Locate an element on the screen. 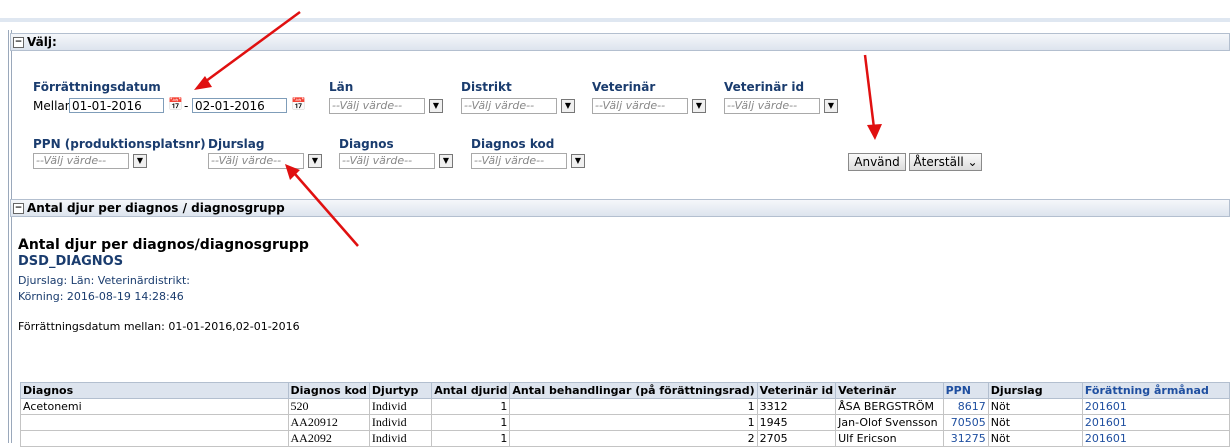  annotation-arrow-apply is located at coordinates (869, 91).